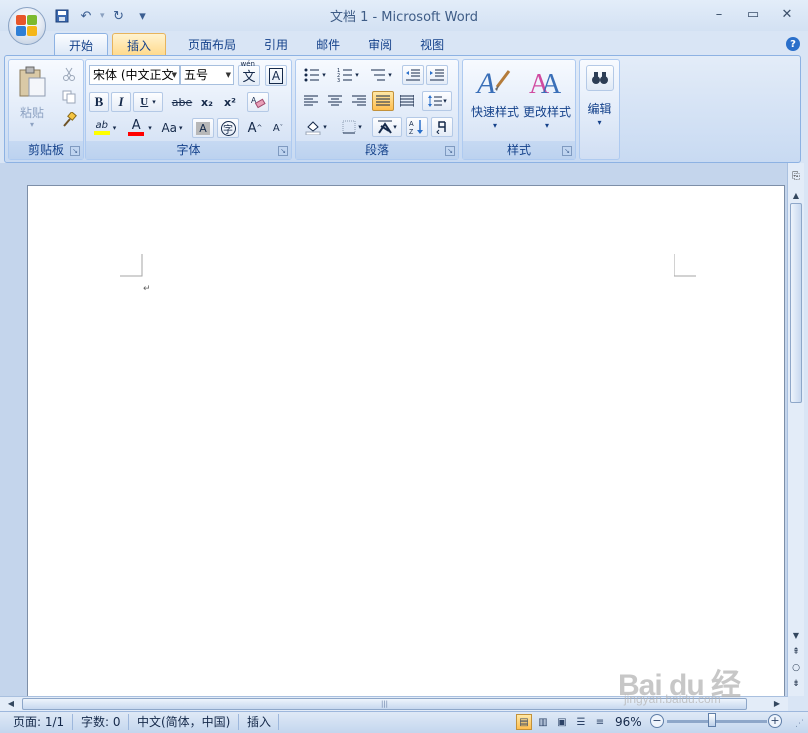 The width and height of the screenshot is (808, 733). I want to click on vertical-scroll-thumb, so click(796, 303).